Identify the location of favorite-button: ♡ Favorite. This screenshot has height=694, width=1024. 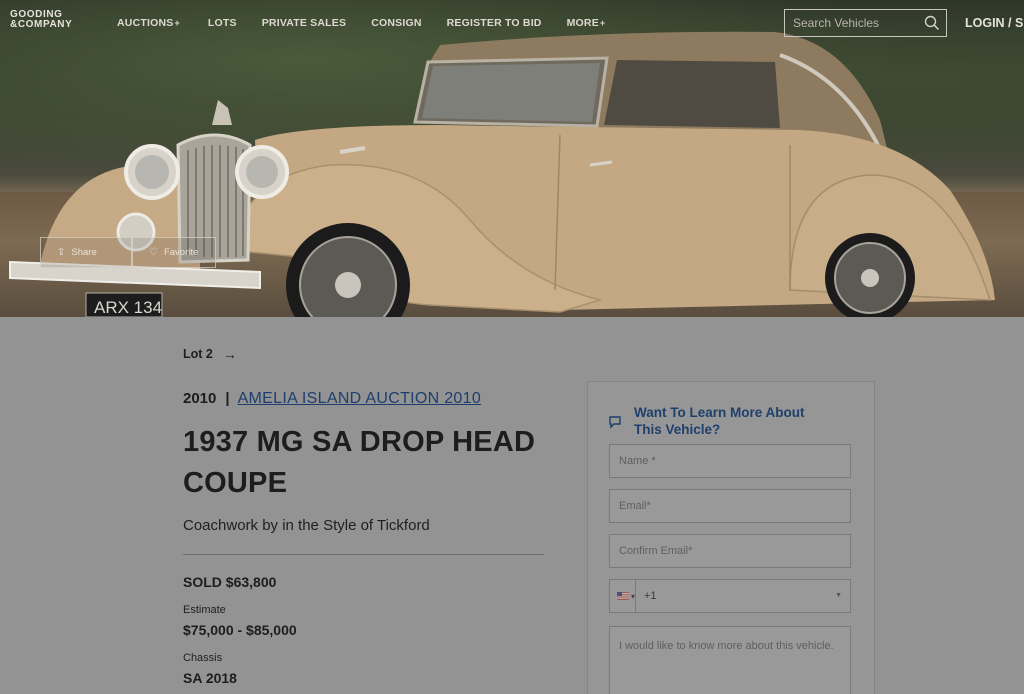
(174, 252).